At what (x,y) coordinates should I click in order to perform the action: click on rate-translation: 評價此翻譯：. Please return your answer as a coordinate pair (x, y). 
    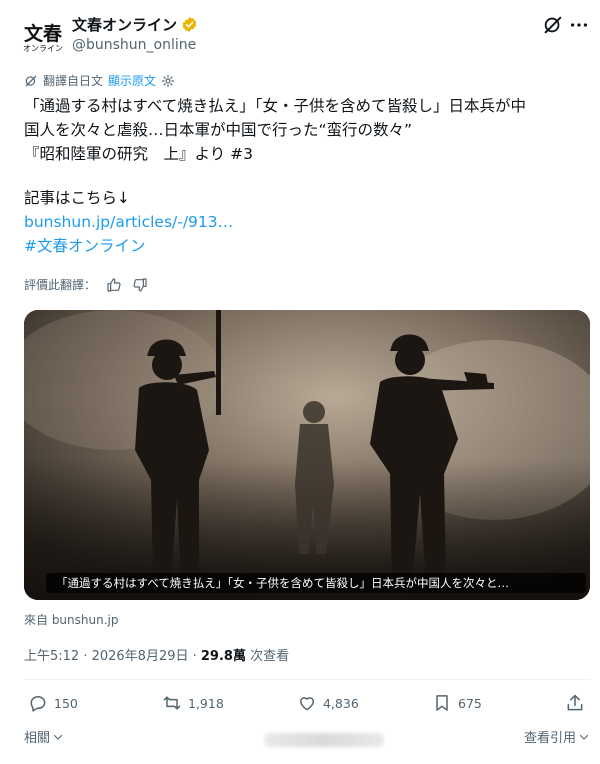
    Looking at the image, I should click on (86, 284).